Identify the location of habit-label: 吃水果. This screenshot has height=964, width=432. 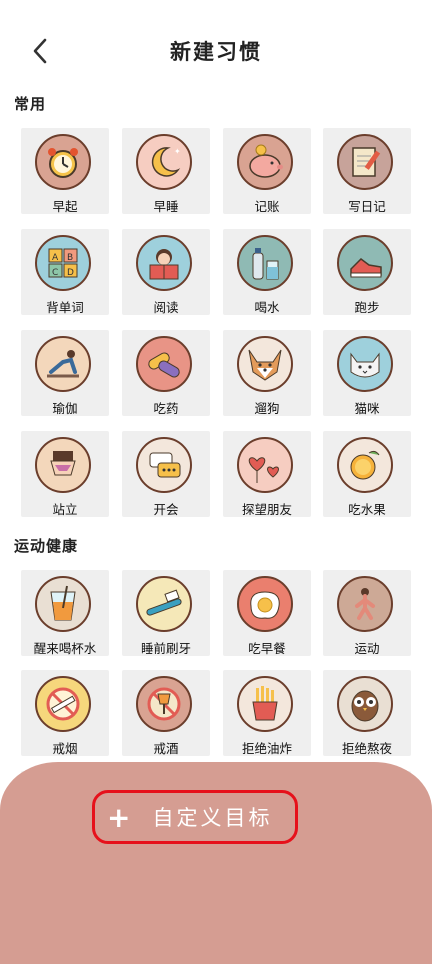
(367, 509).